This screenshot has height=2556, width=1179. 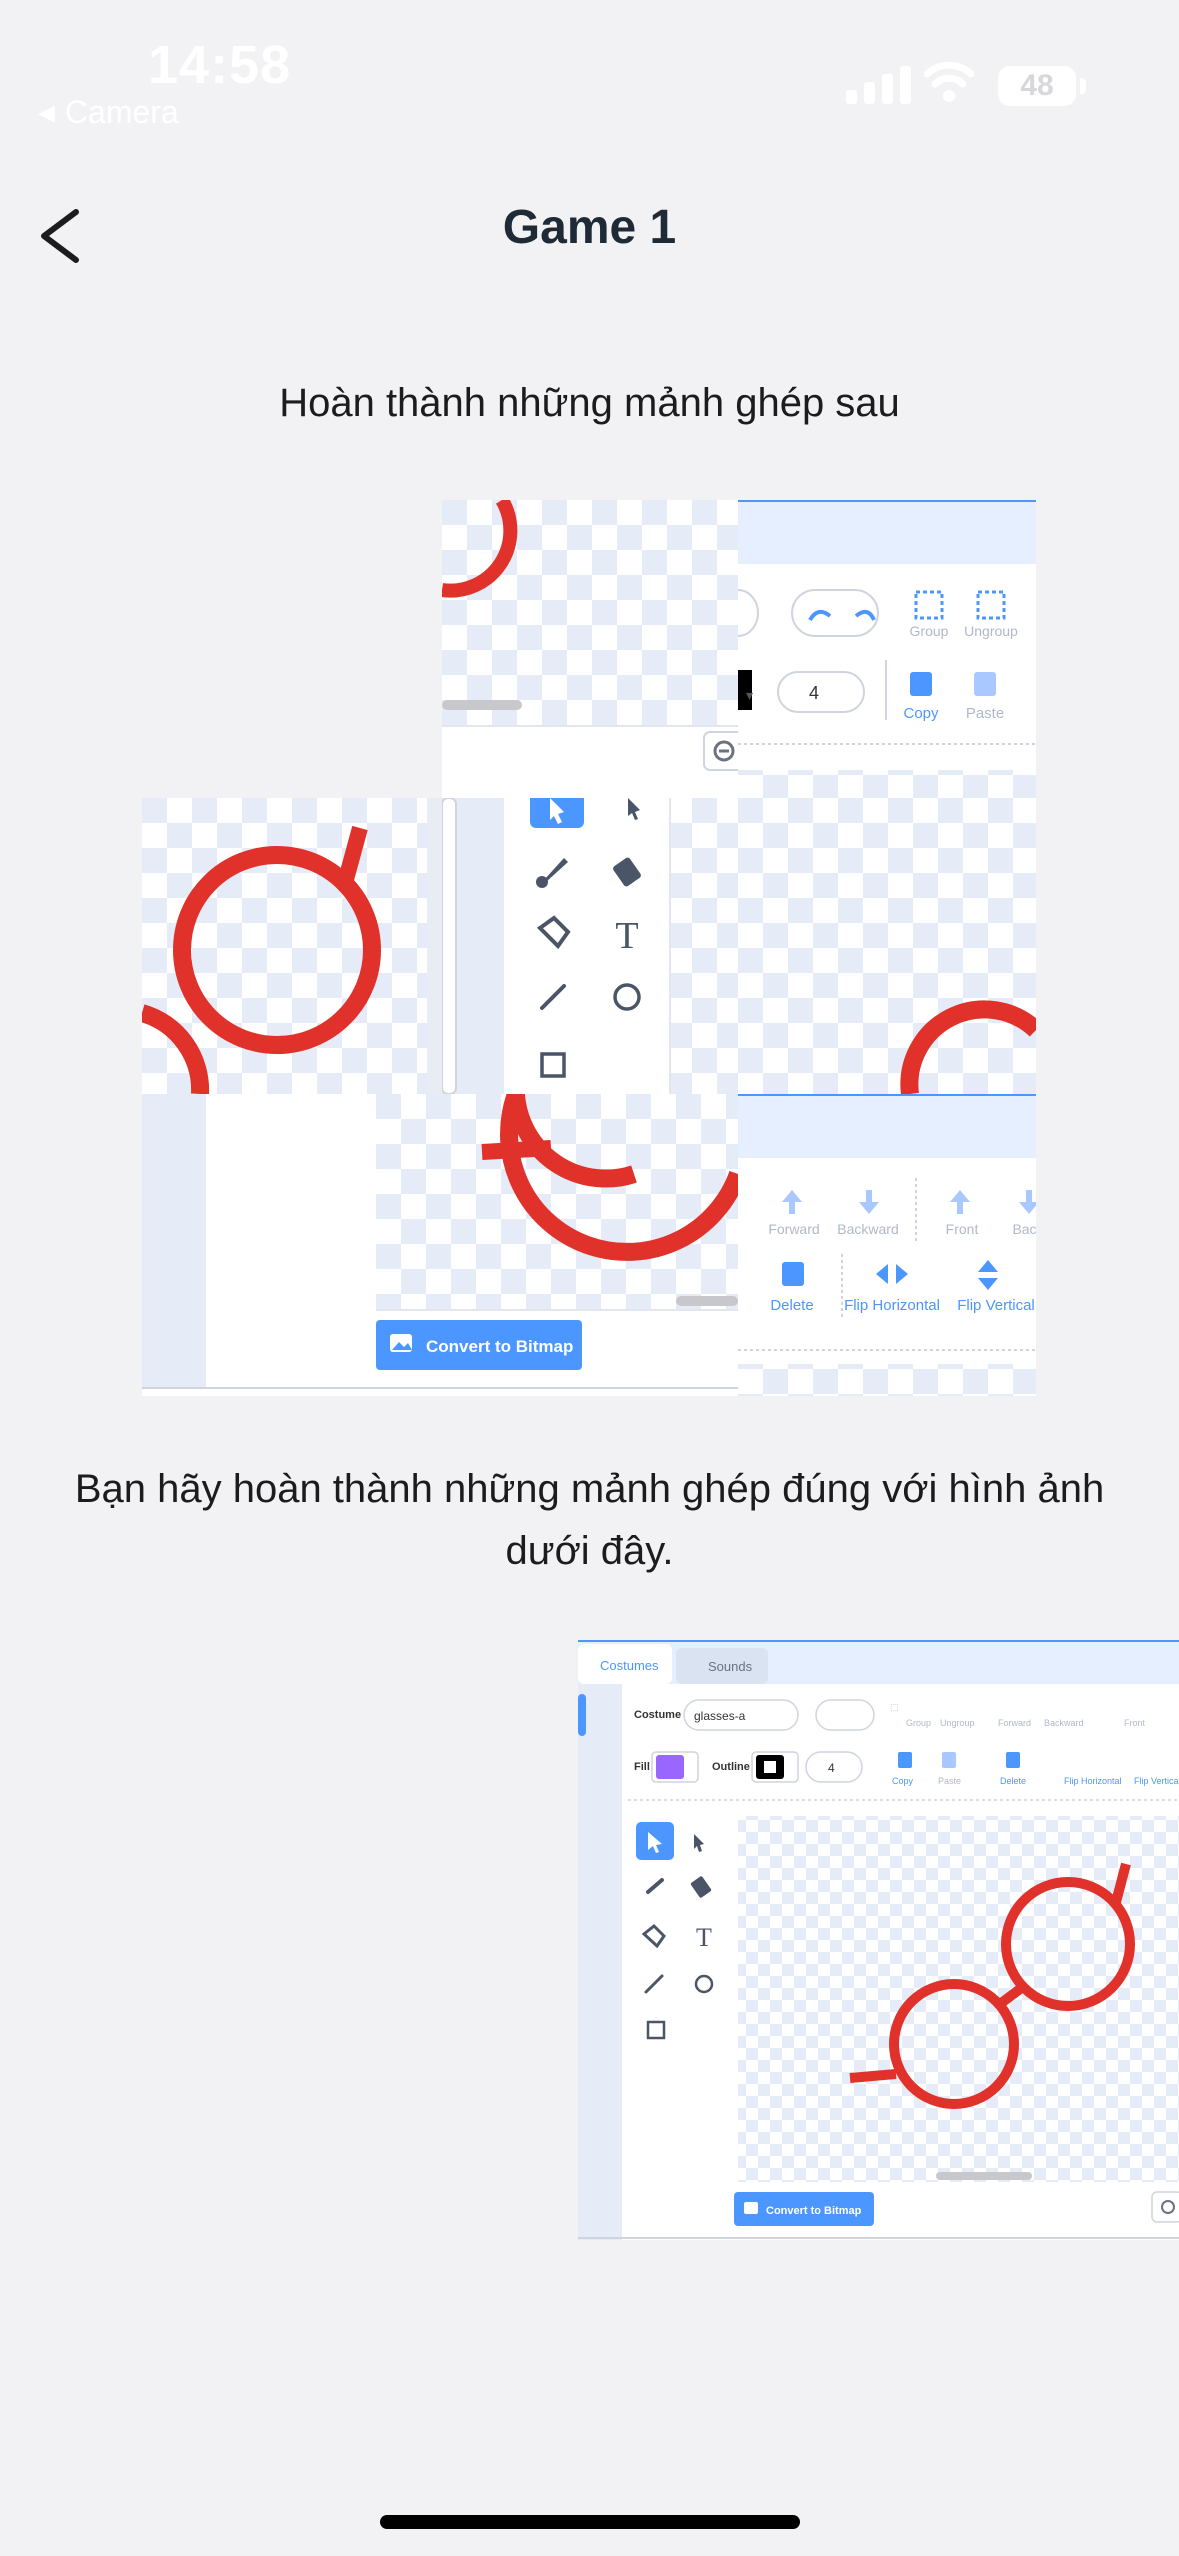 I want to click on puzzle-tile: Group Ungroup ▾ 4 Copy Paste, so click(x=887, y=649).